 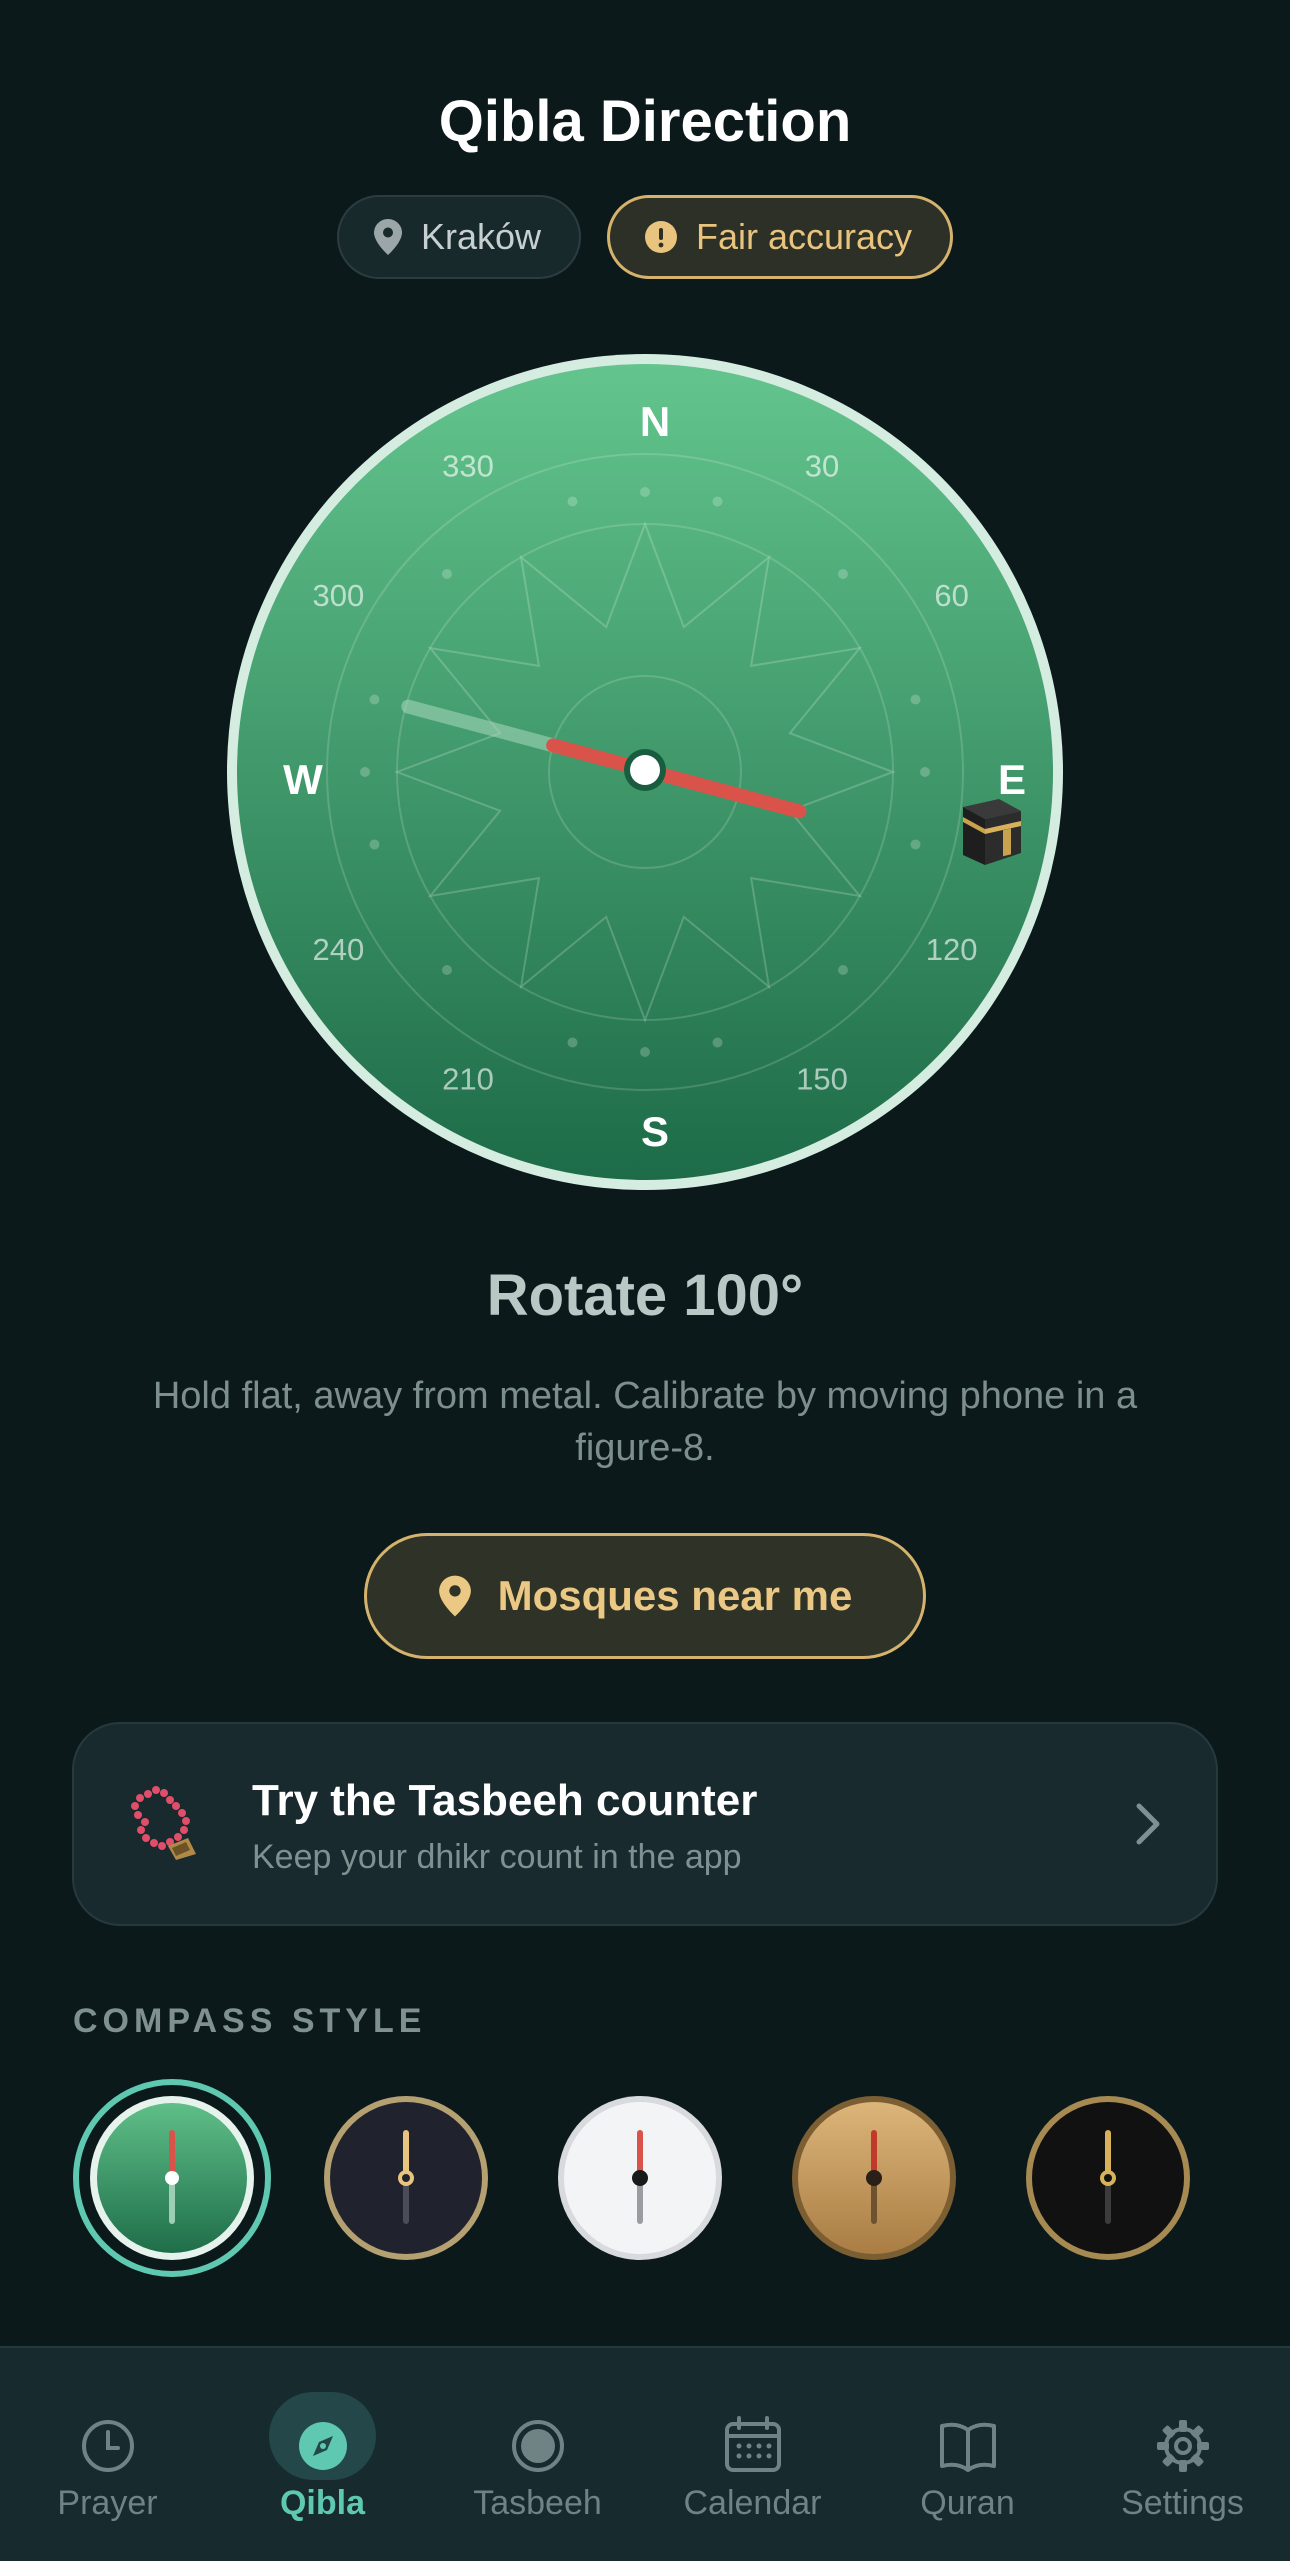 I want to click on compass-style-navy, so click(x=406, y=2178).